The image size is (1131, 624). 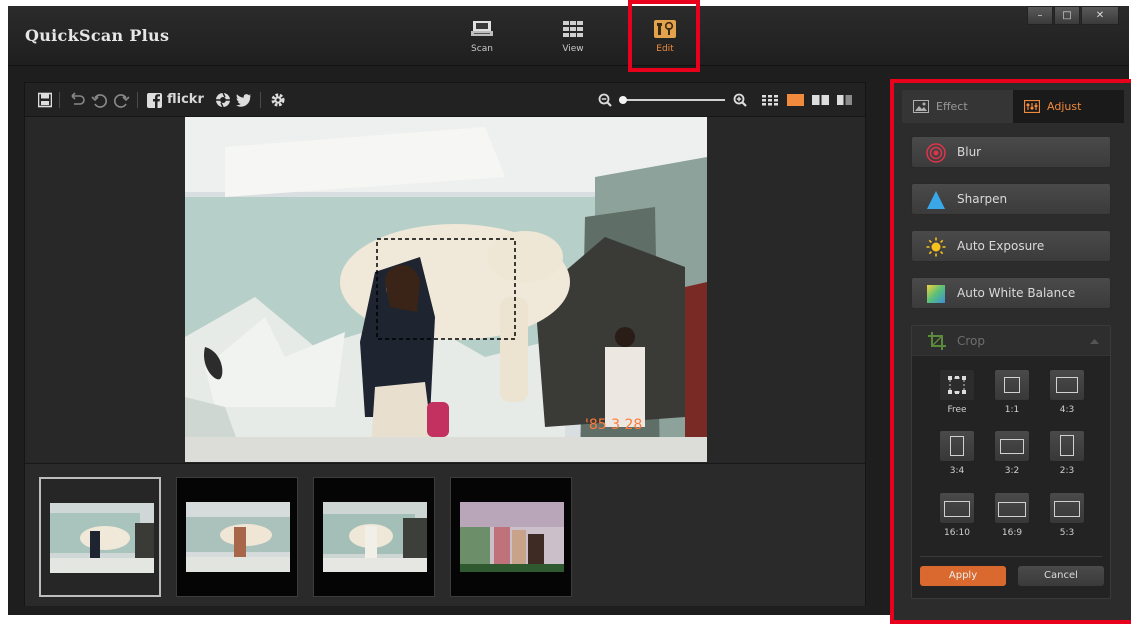 I want to click on cancel-button: Cancel, so click(x=1061, y=576).